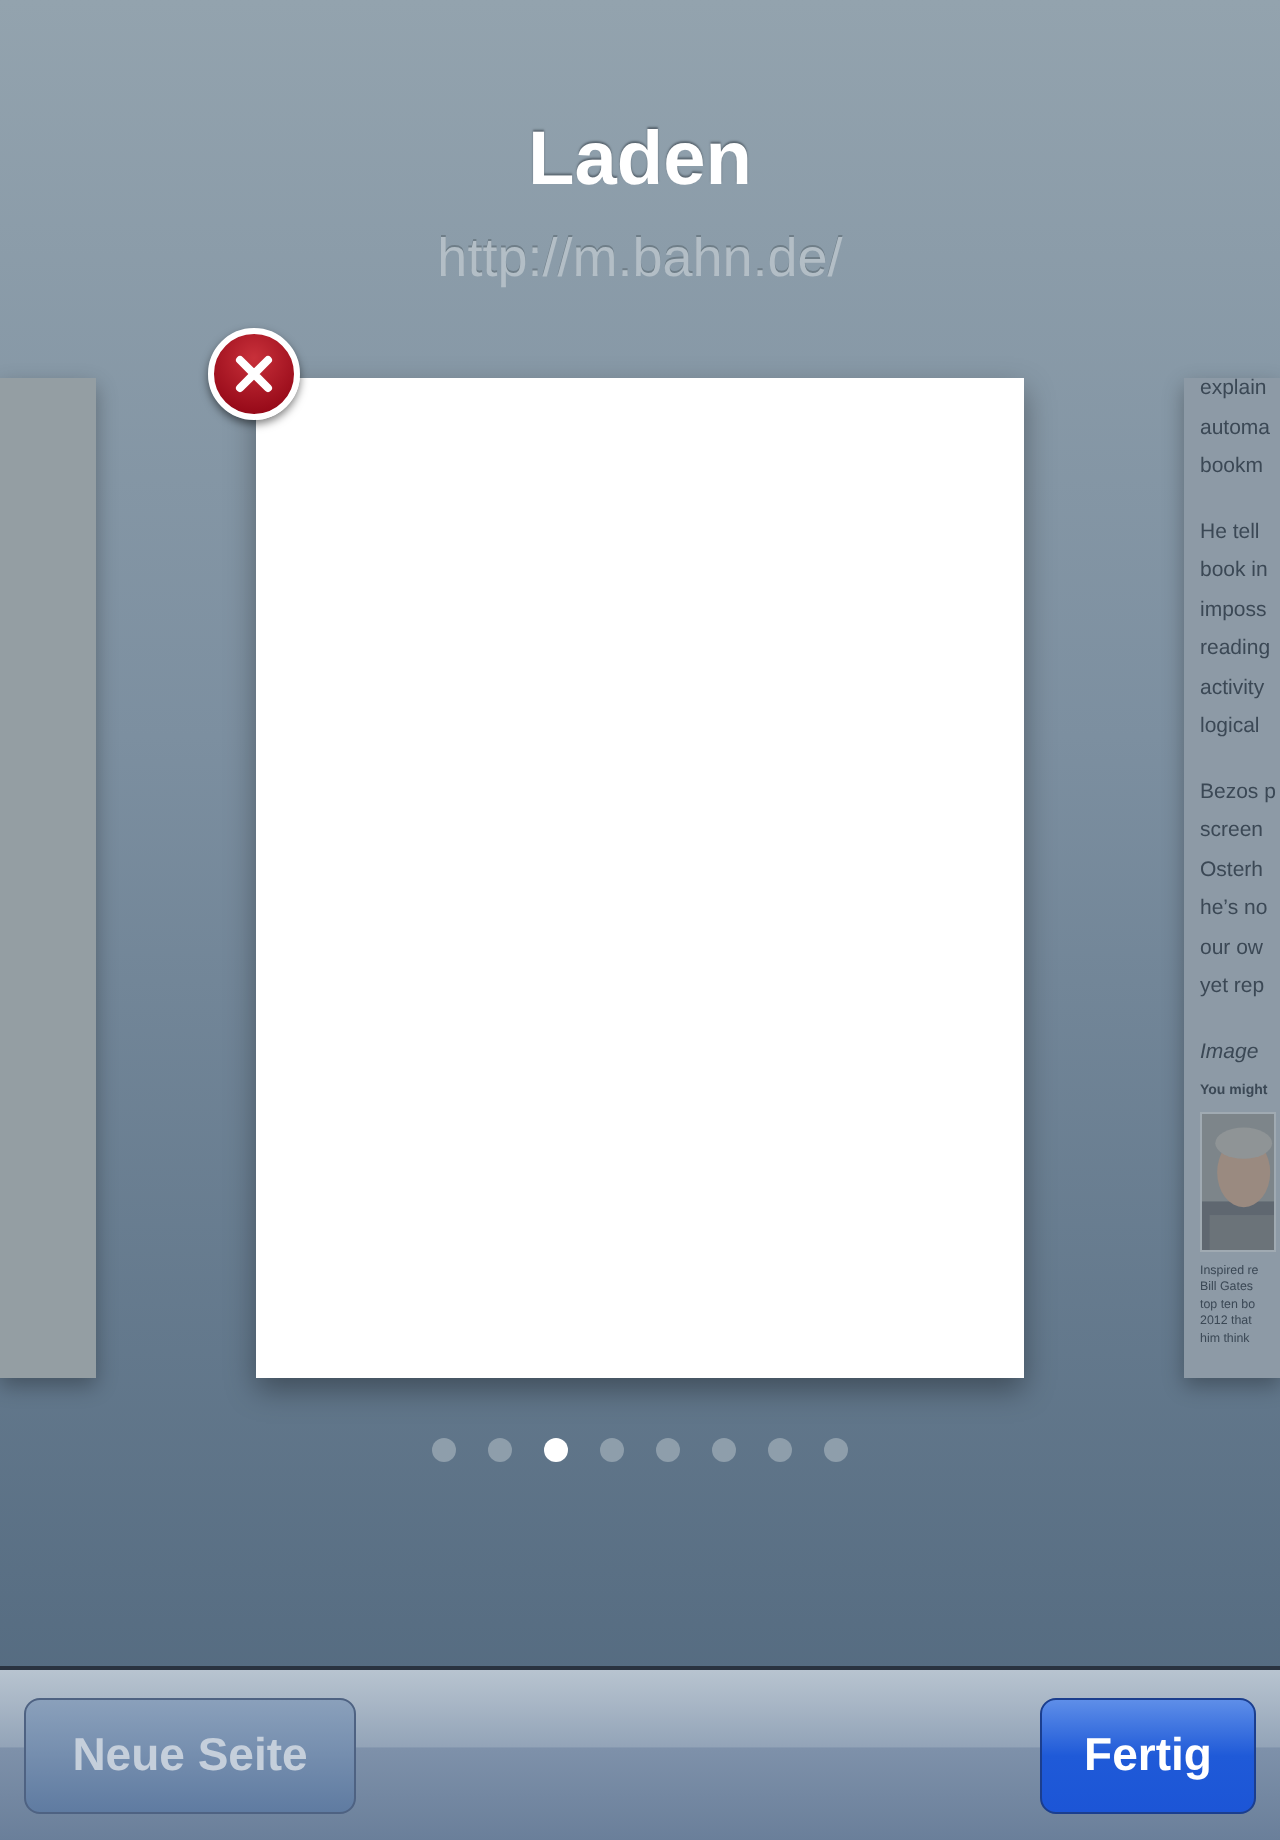  Describe the element at coordinates (1234, 391) in the screenshot. I see `text-line: explain` at that location.